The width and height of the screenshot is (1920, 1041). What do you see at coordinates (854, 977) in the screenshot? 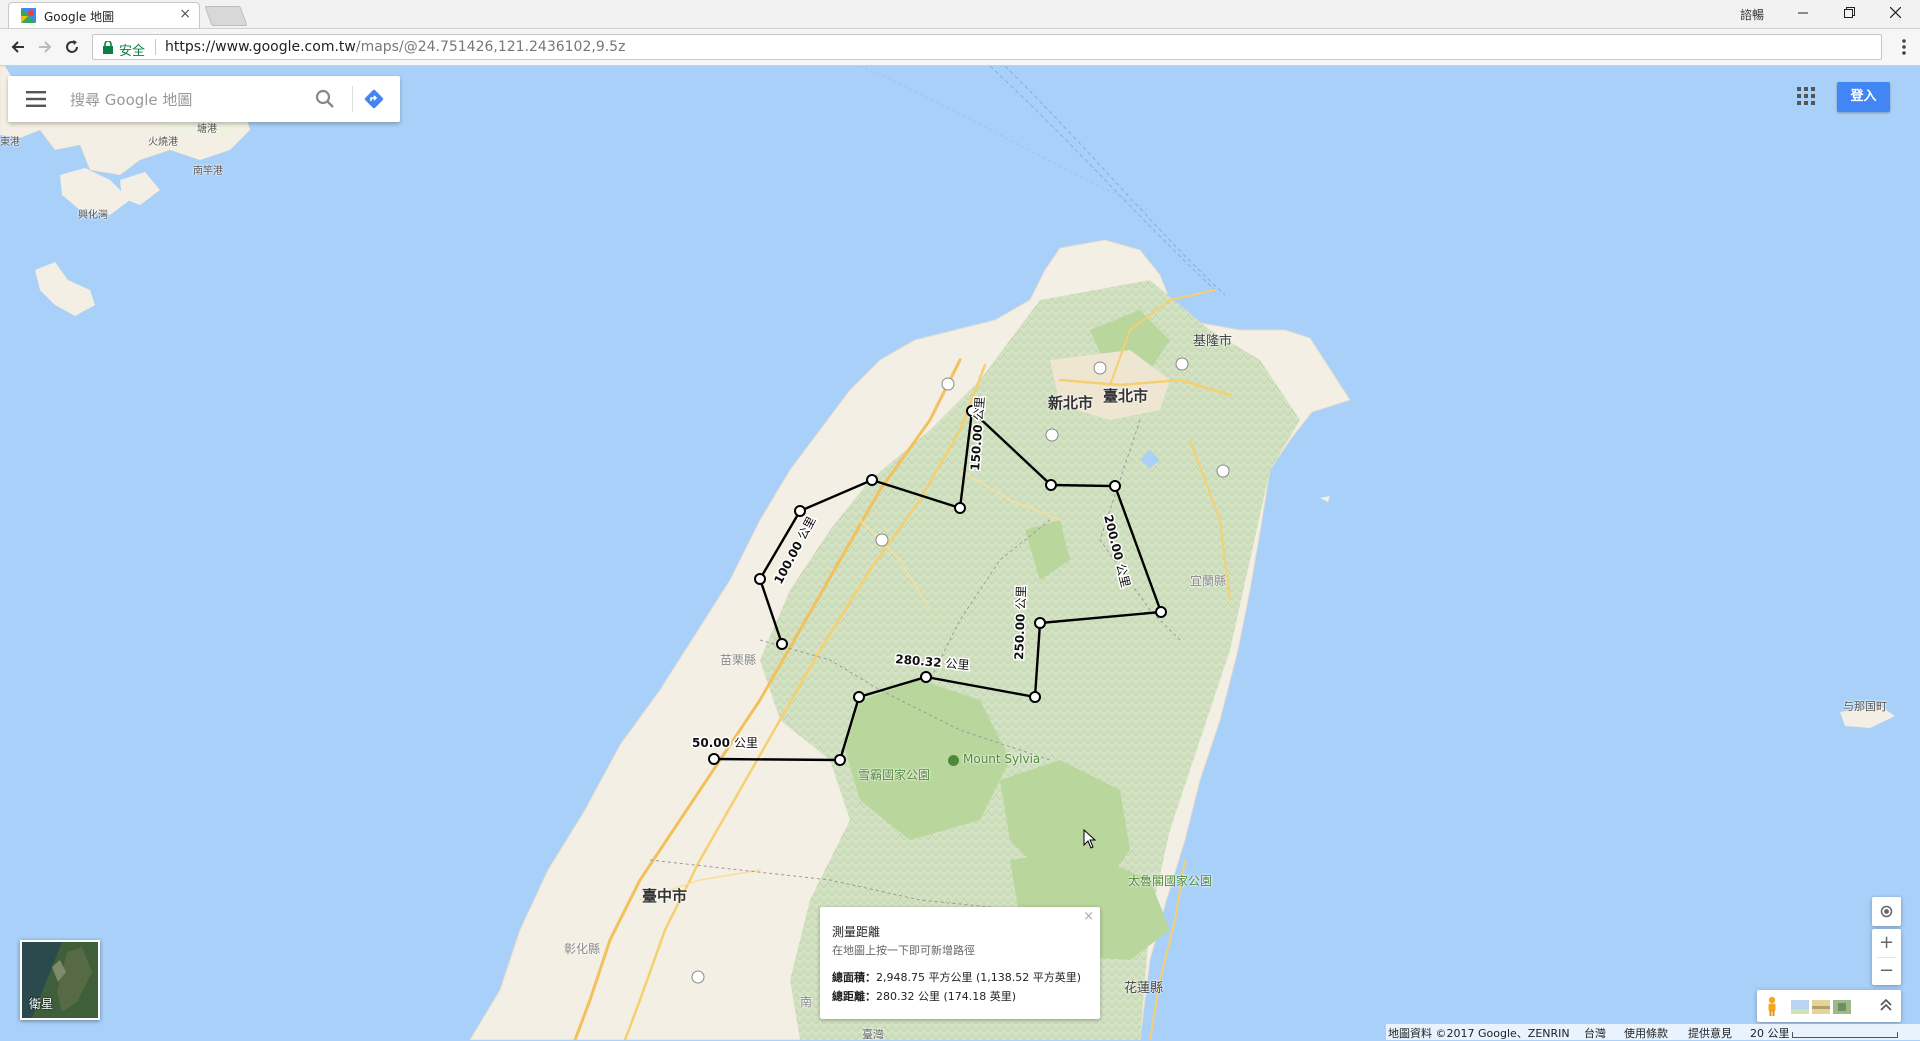
I see `measure-area-label: 總面積：` at bounding box center [854, 977].